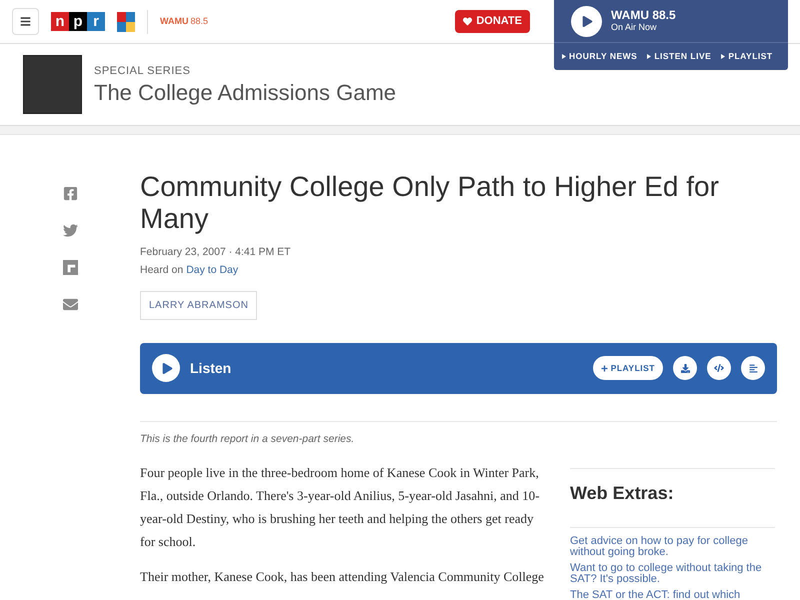 This screenshot has width=800, height=600. Describe the element at coordinates (245, 93) in the screenshot. I see `series-title: The College Admissions Game` at that location.